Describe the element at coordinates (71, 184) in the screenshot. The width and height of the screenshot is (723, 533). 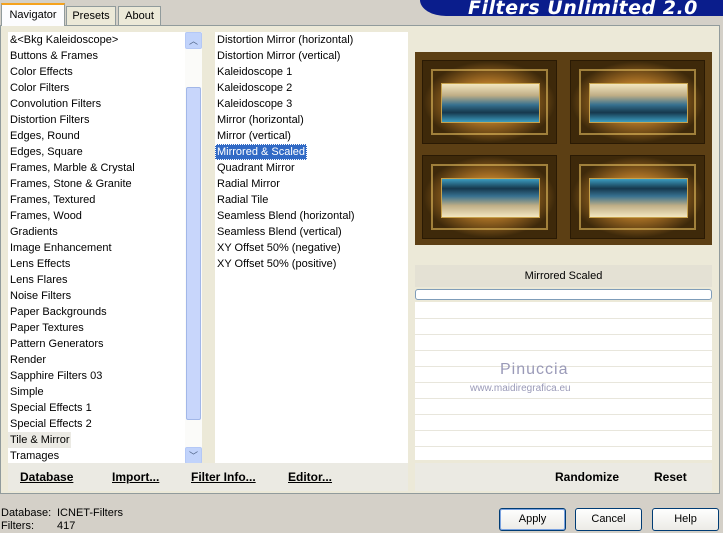
I see `category-item: Frames, Stone & Granite` at that location.